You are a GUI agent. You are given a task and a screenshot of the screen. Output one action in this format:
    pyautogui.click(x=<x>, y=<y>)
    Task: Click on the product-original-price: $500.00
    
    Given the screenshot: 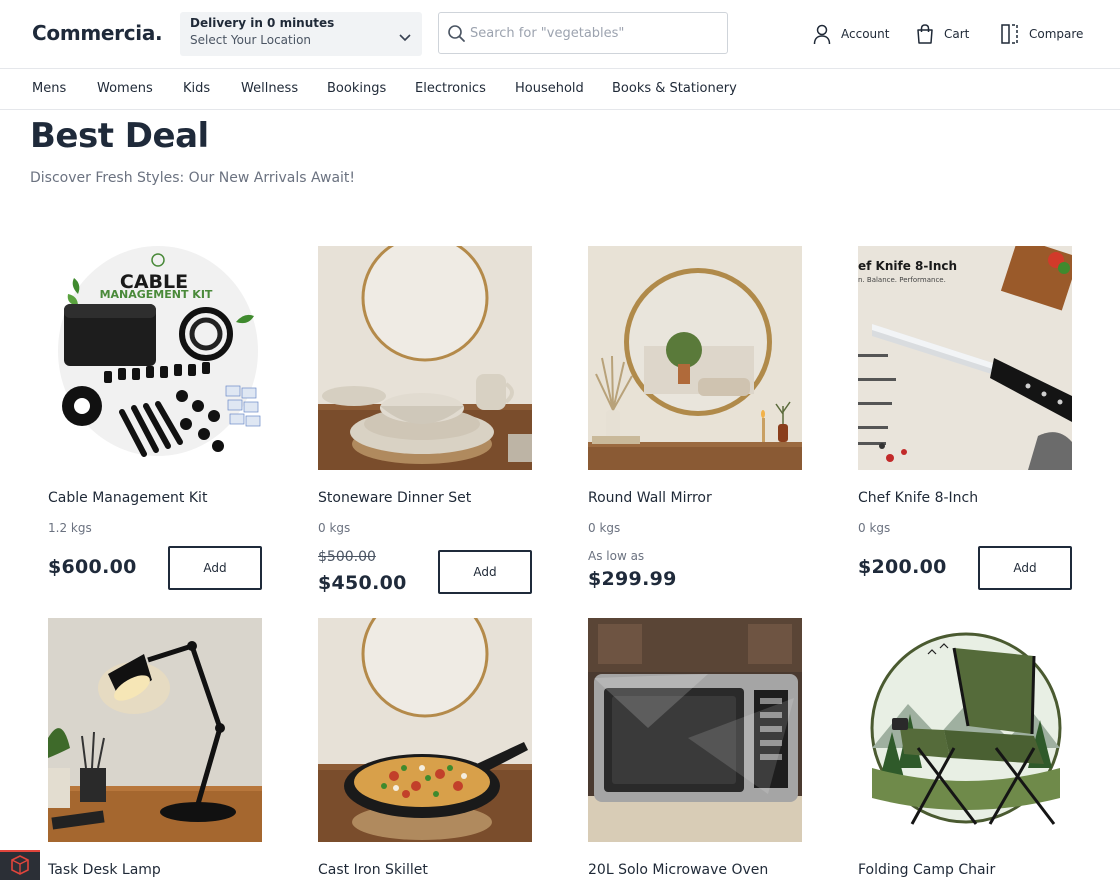 What is the action you would take?
    pyautogui.click(x=347, y=557)
    